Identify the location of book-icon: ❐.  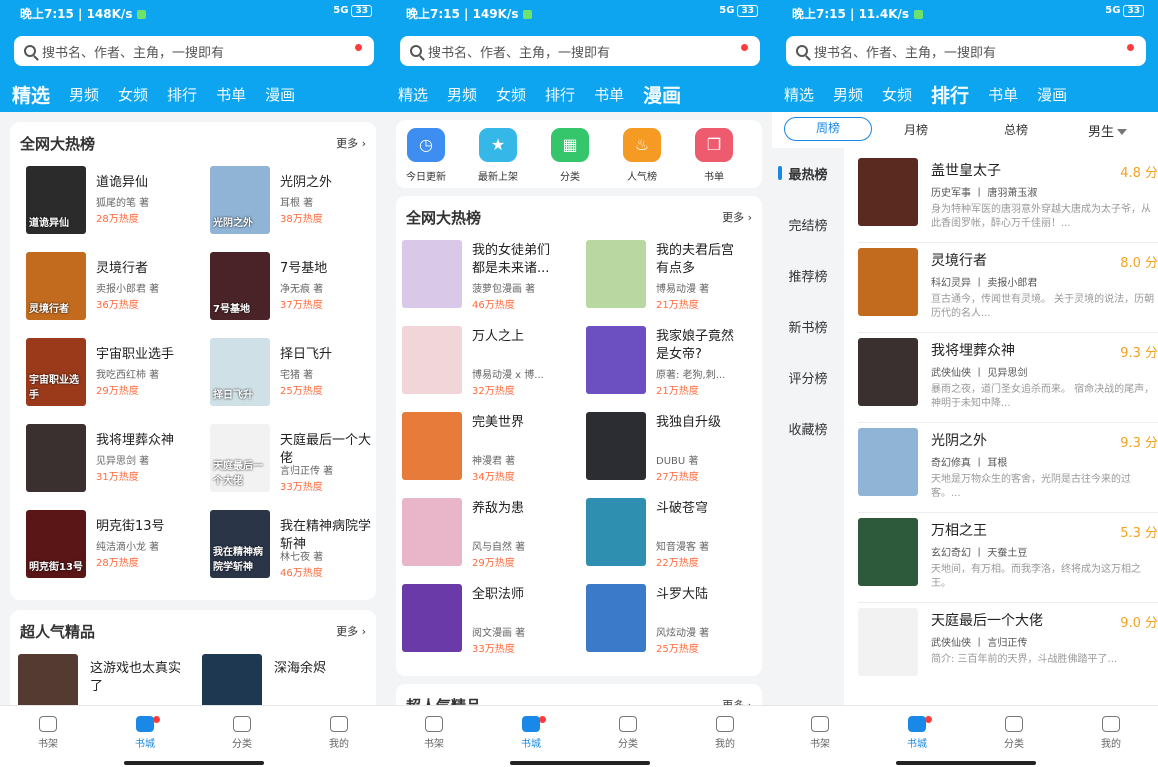
(714, 145).